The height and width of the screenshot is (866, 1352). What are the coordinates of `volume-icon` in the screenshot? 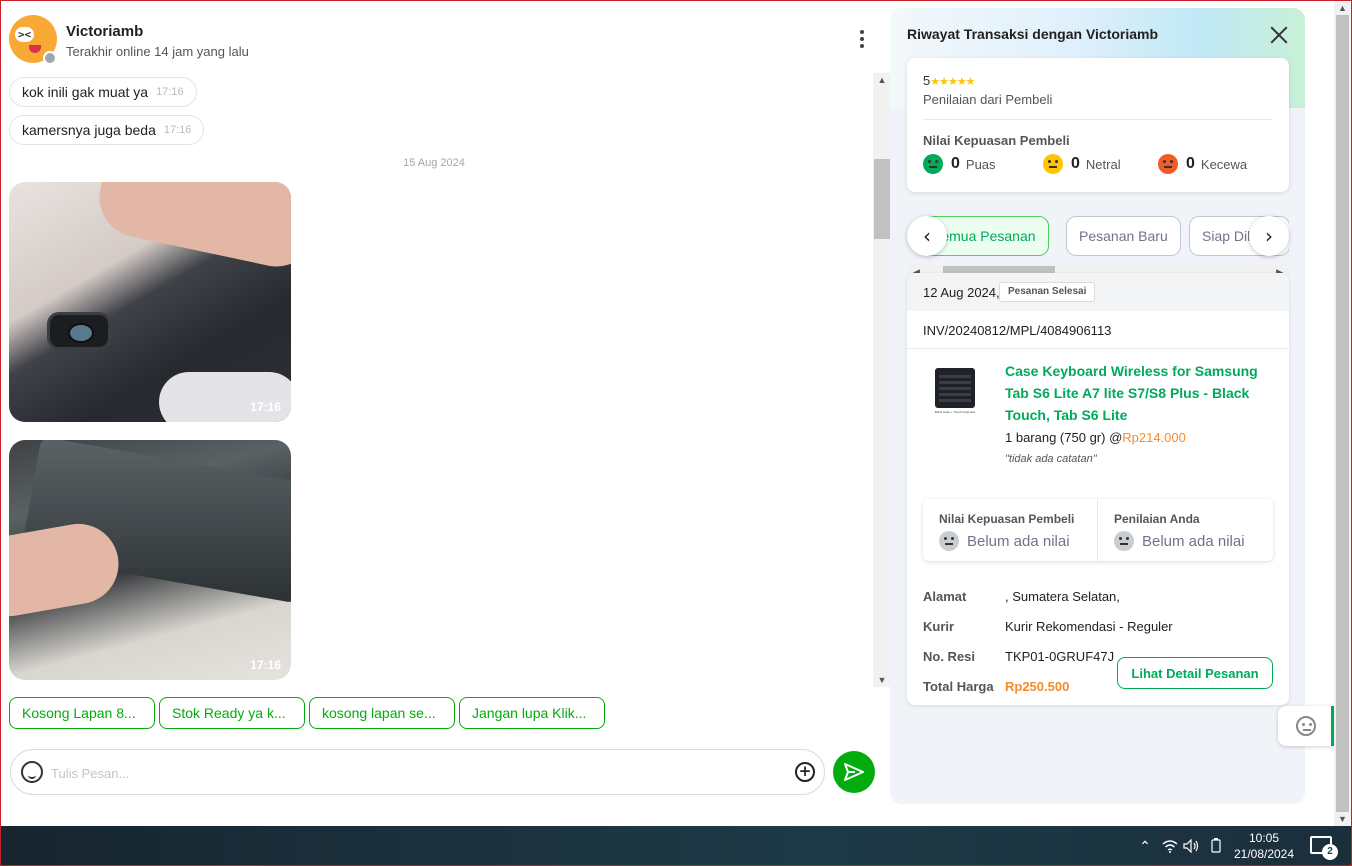 It's located at (1192, 846).